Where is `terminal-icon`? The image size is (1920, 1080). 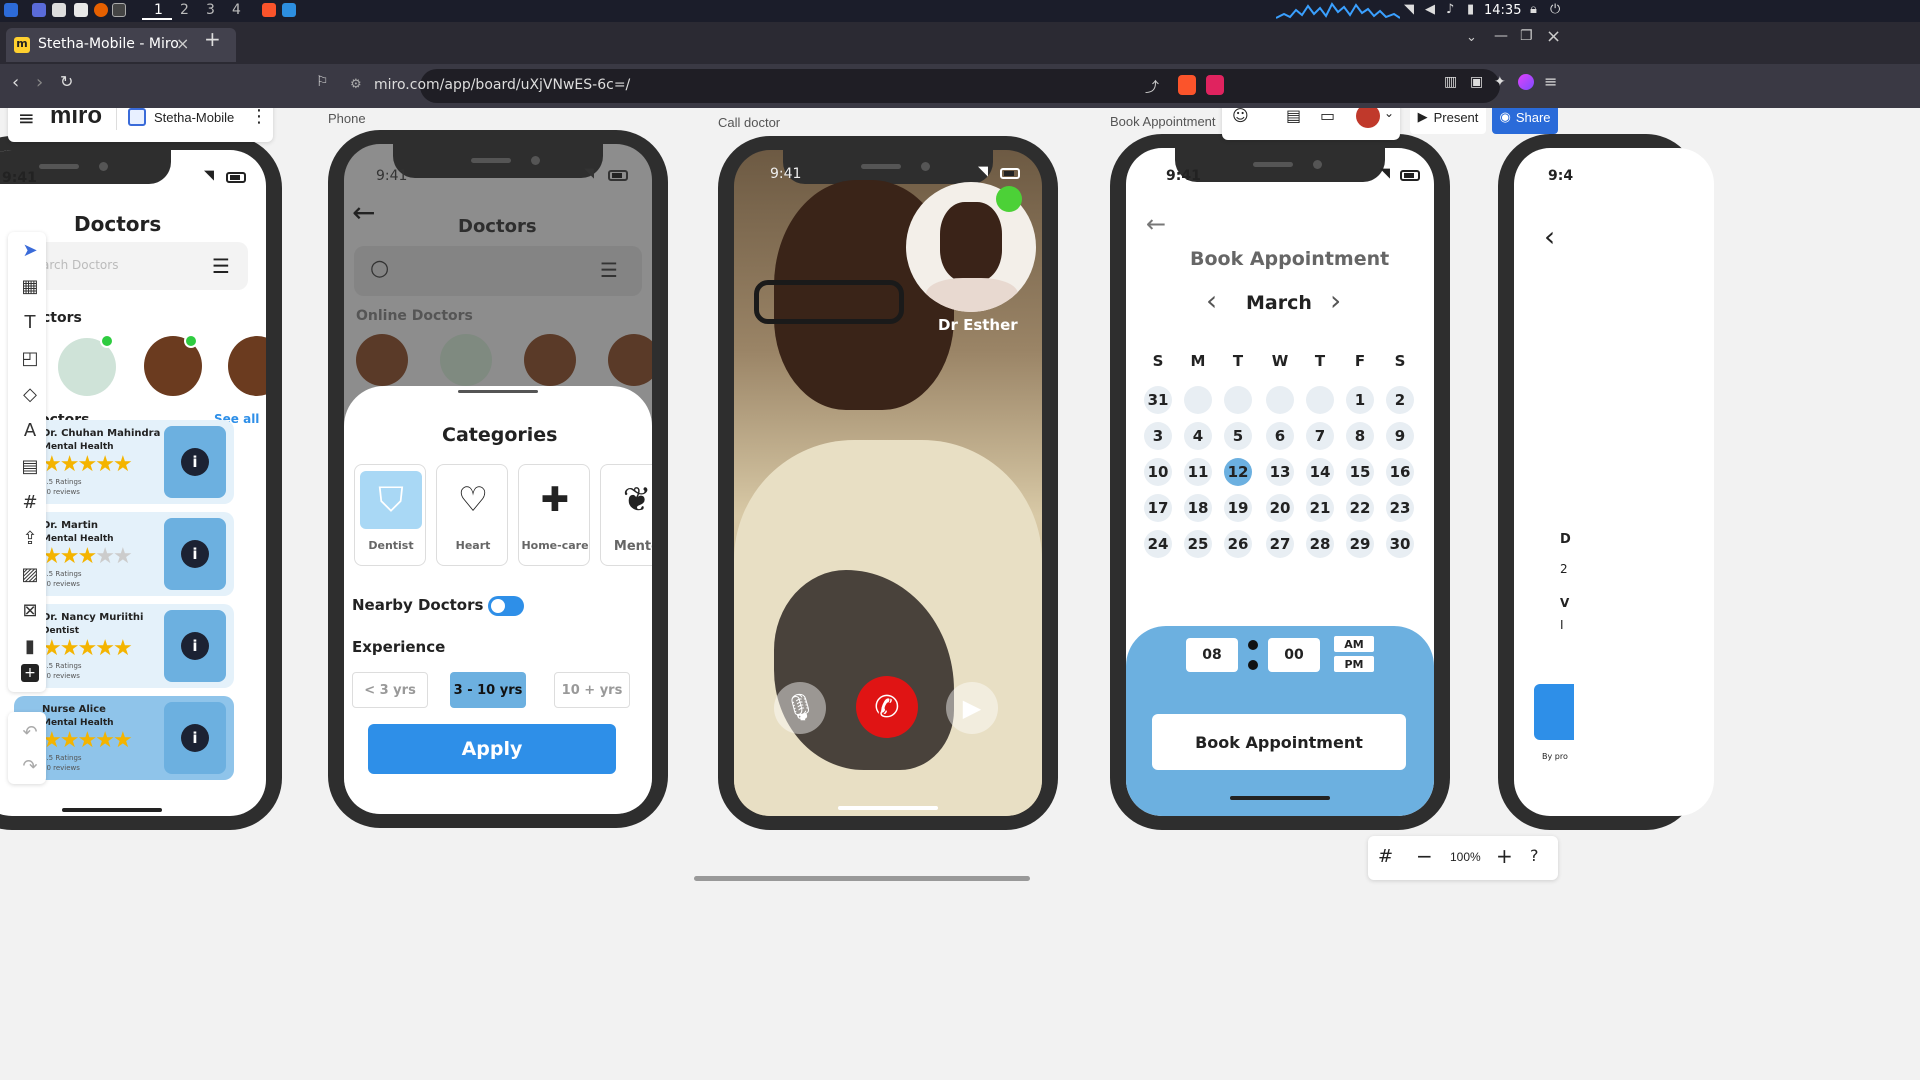 terminal-icon is located at coordinates (119, 10).